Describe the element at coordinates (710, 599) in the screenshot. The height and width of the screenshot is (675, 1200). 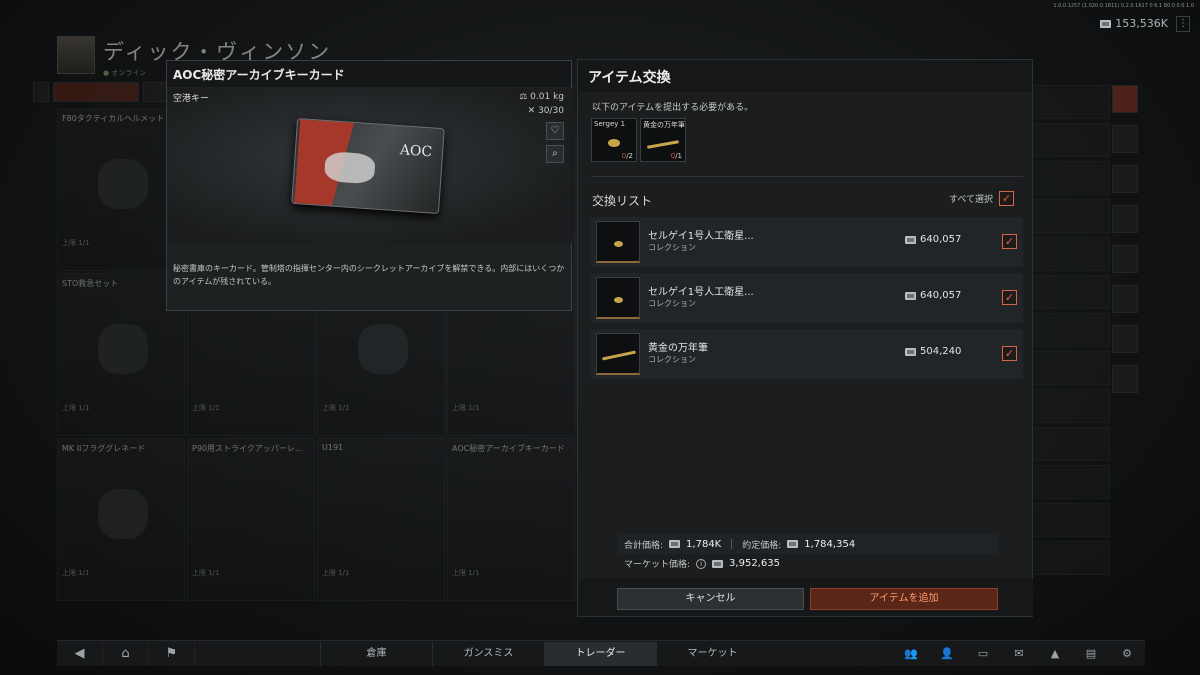
I see `cancel-button: キャンセル` at that location.